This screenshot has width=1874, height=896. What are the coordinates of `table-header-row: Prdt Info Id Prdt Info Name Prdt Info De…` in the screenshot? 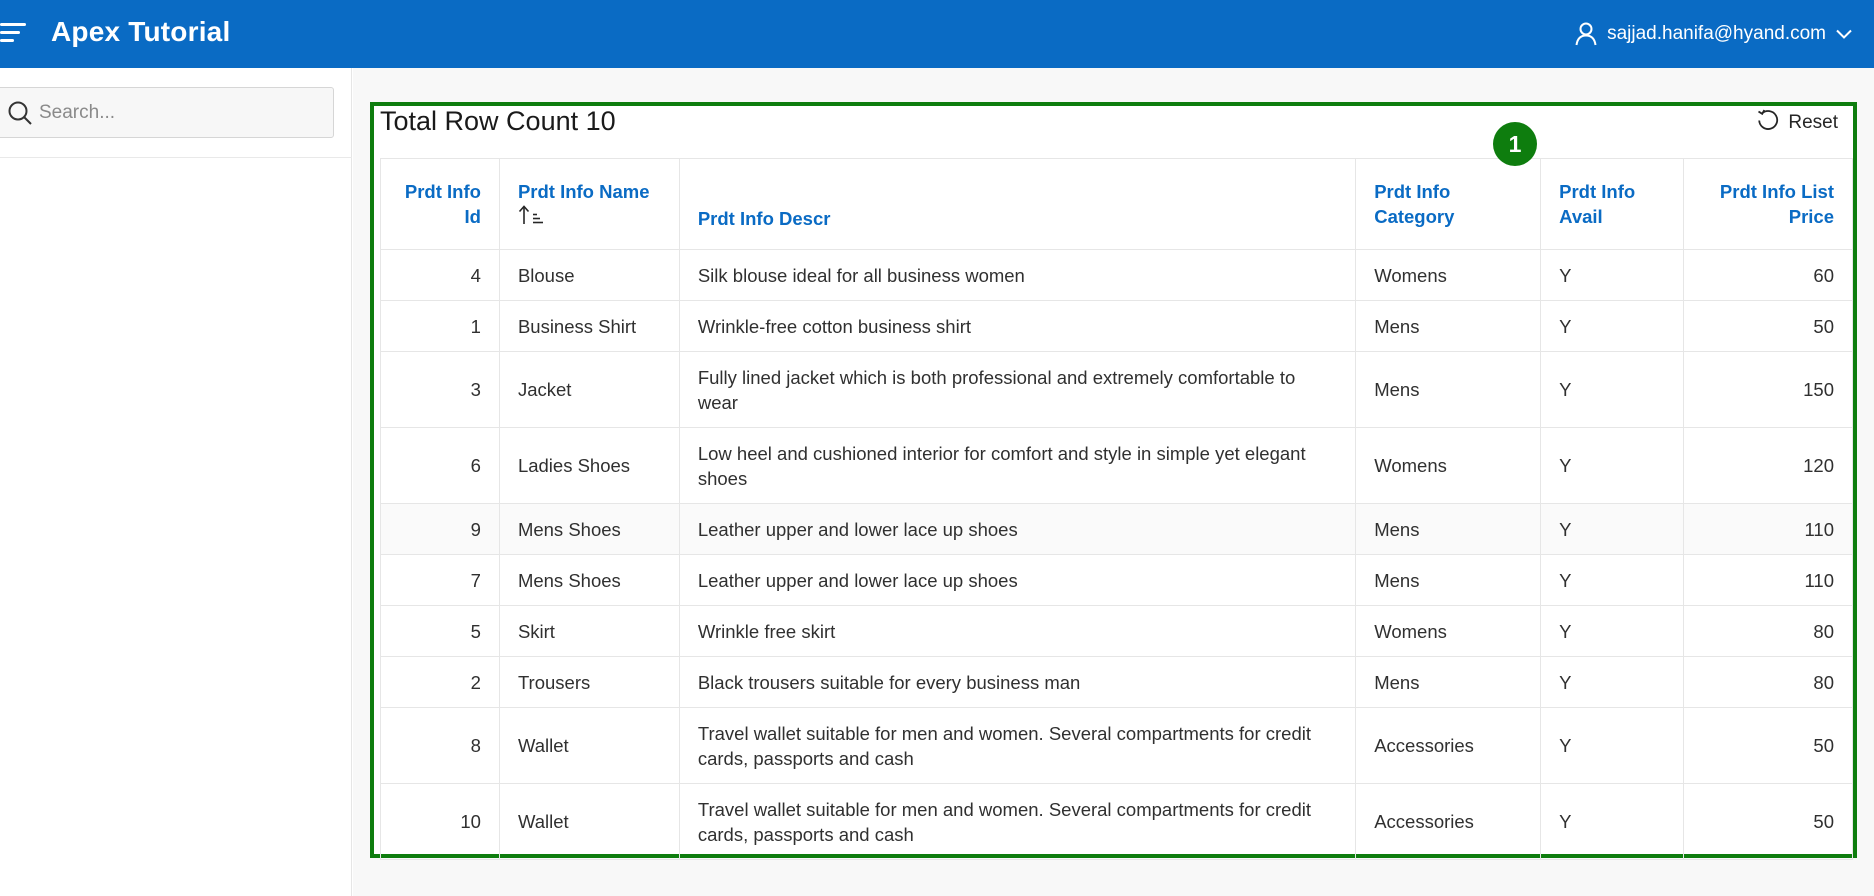 It's located at (1116, 204).